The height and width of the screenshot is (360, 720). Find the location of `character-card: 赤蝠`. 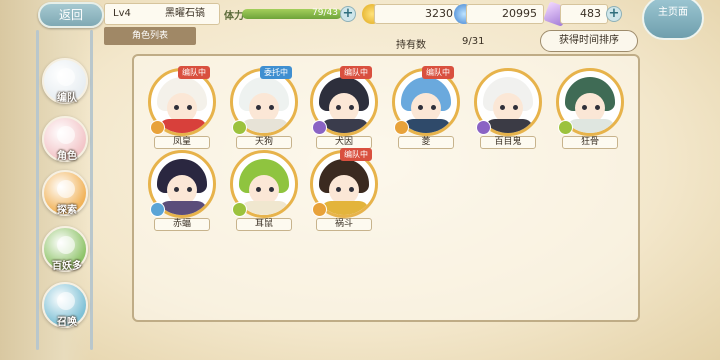

character-card: 赤蝠 is located at coordinates (182, 190).